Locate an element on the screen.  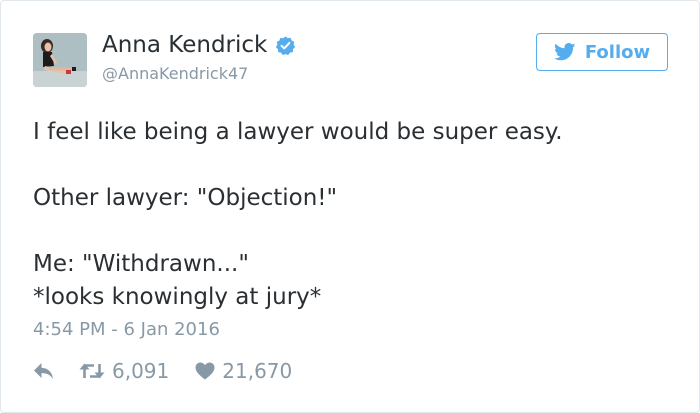
reply-button is located at coordinates (44, 371).